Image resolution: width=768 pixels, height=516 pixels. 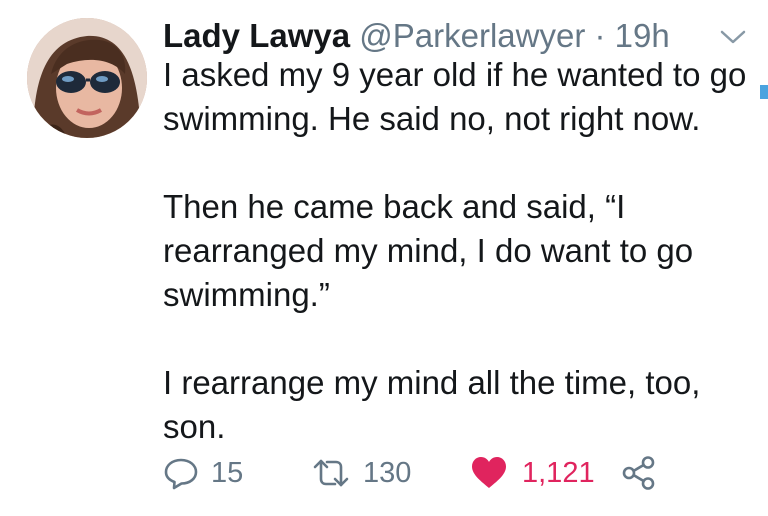 I want to click on more-options-button, so click(x=733, y=37).